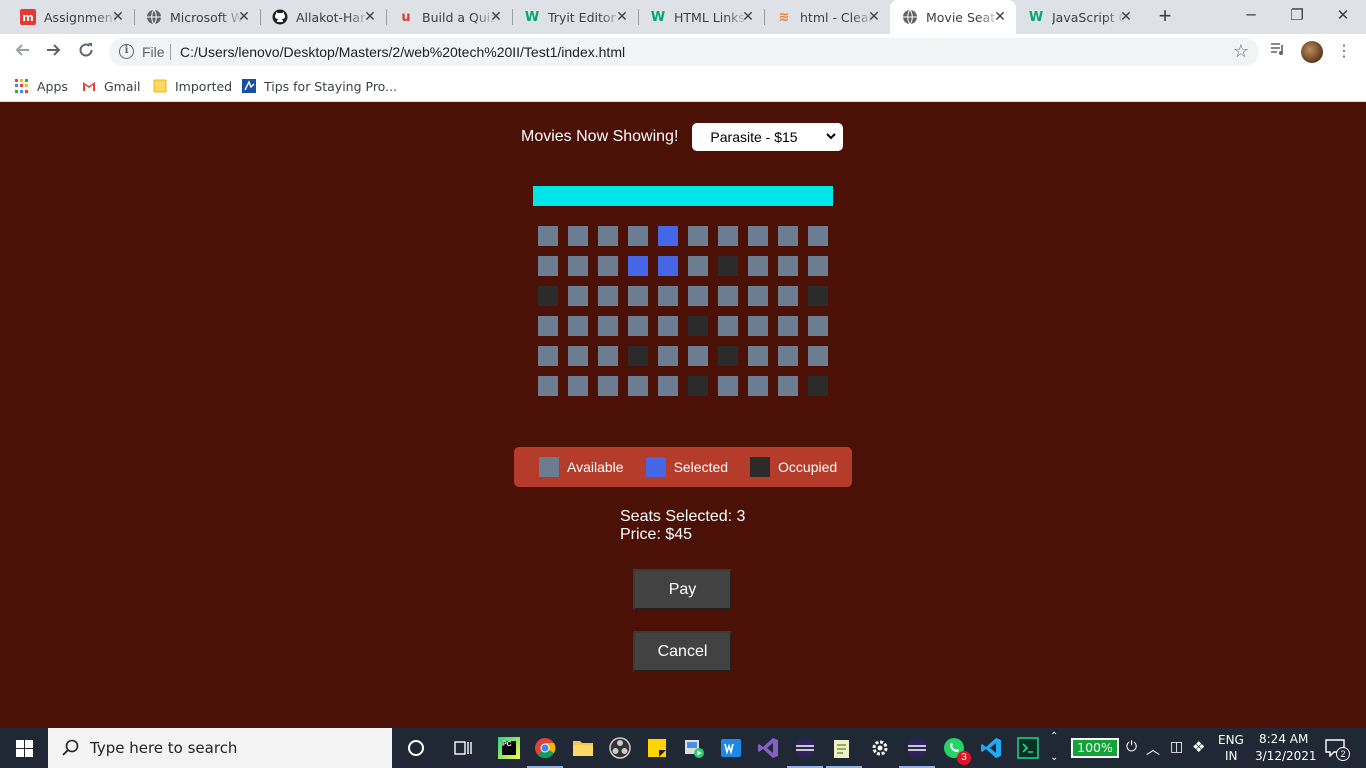 This screenshot has width=1366, height=768. I want to click on back-button, so click(22, 52).